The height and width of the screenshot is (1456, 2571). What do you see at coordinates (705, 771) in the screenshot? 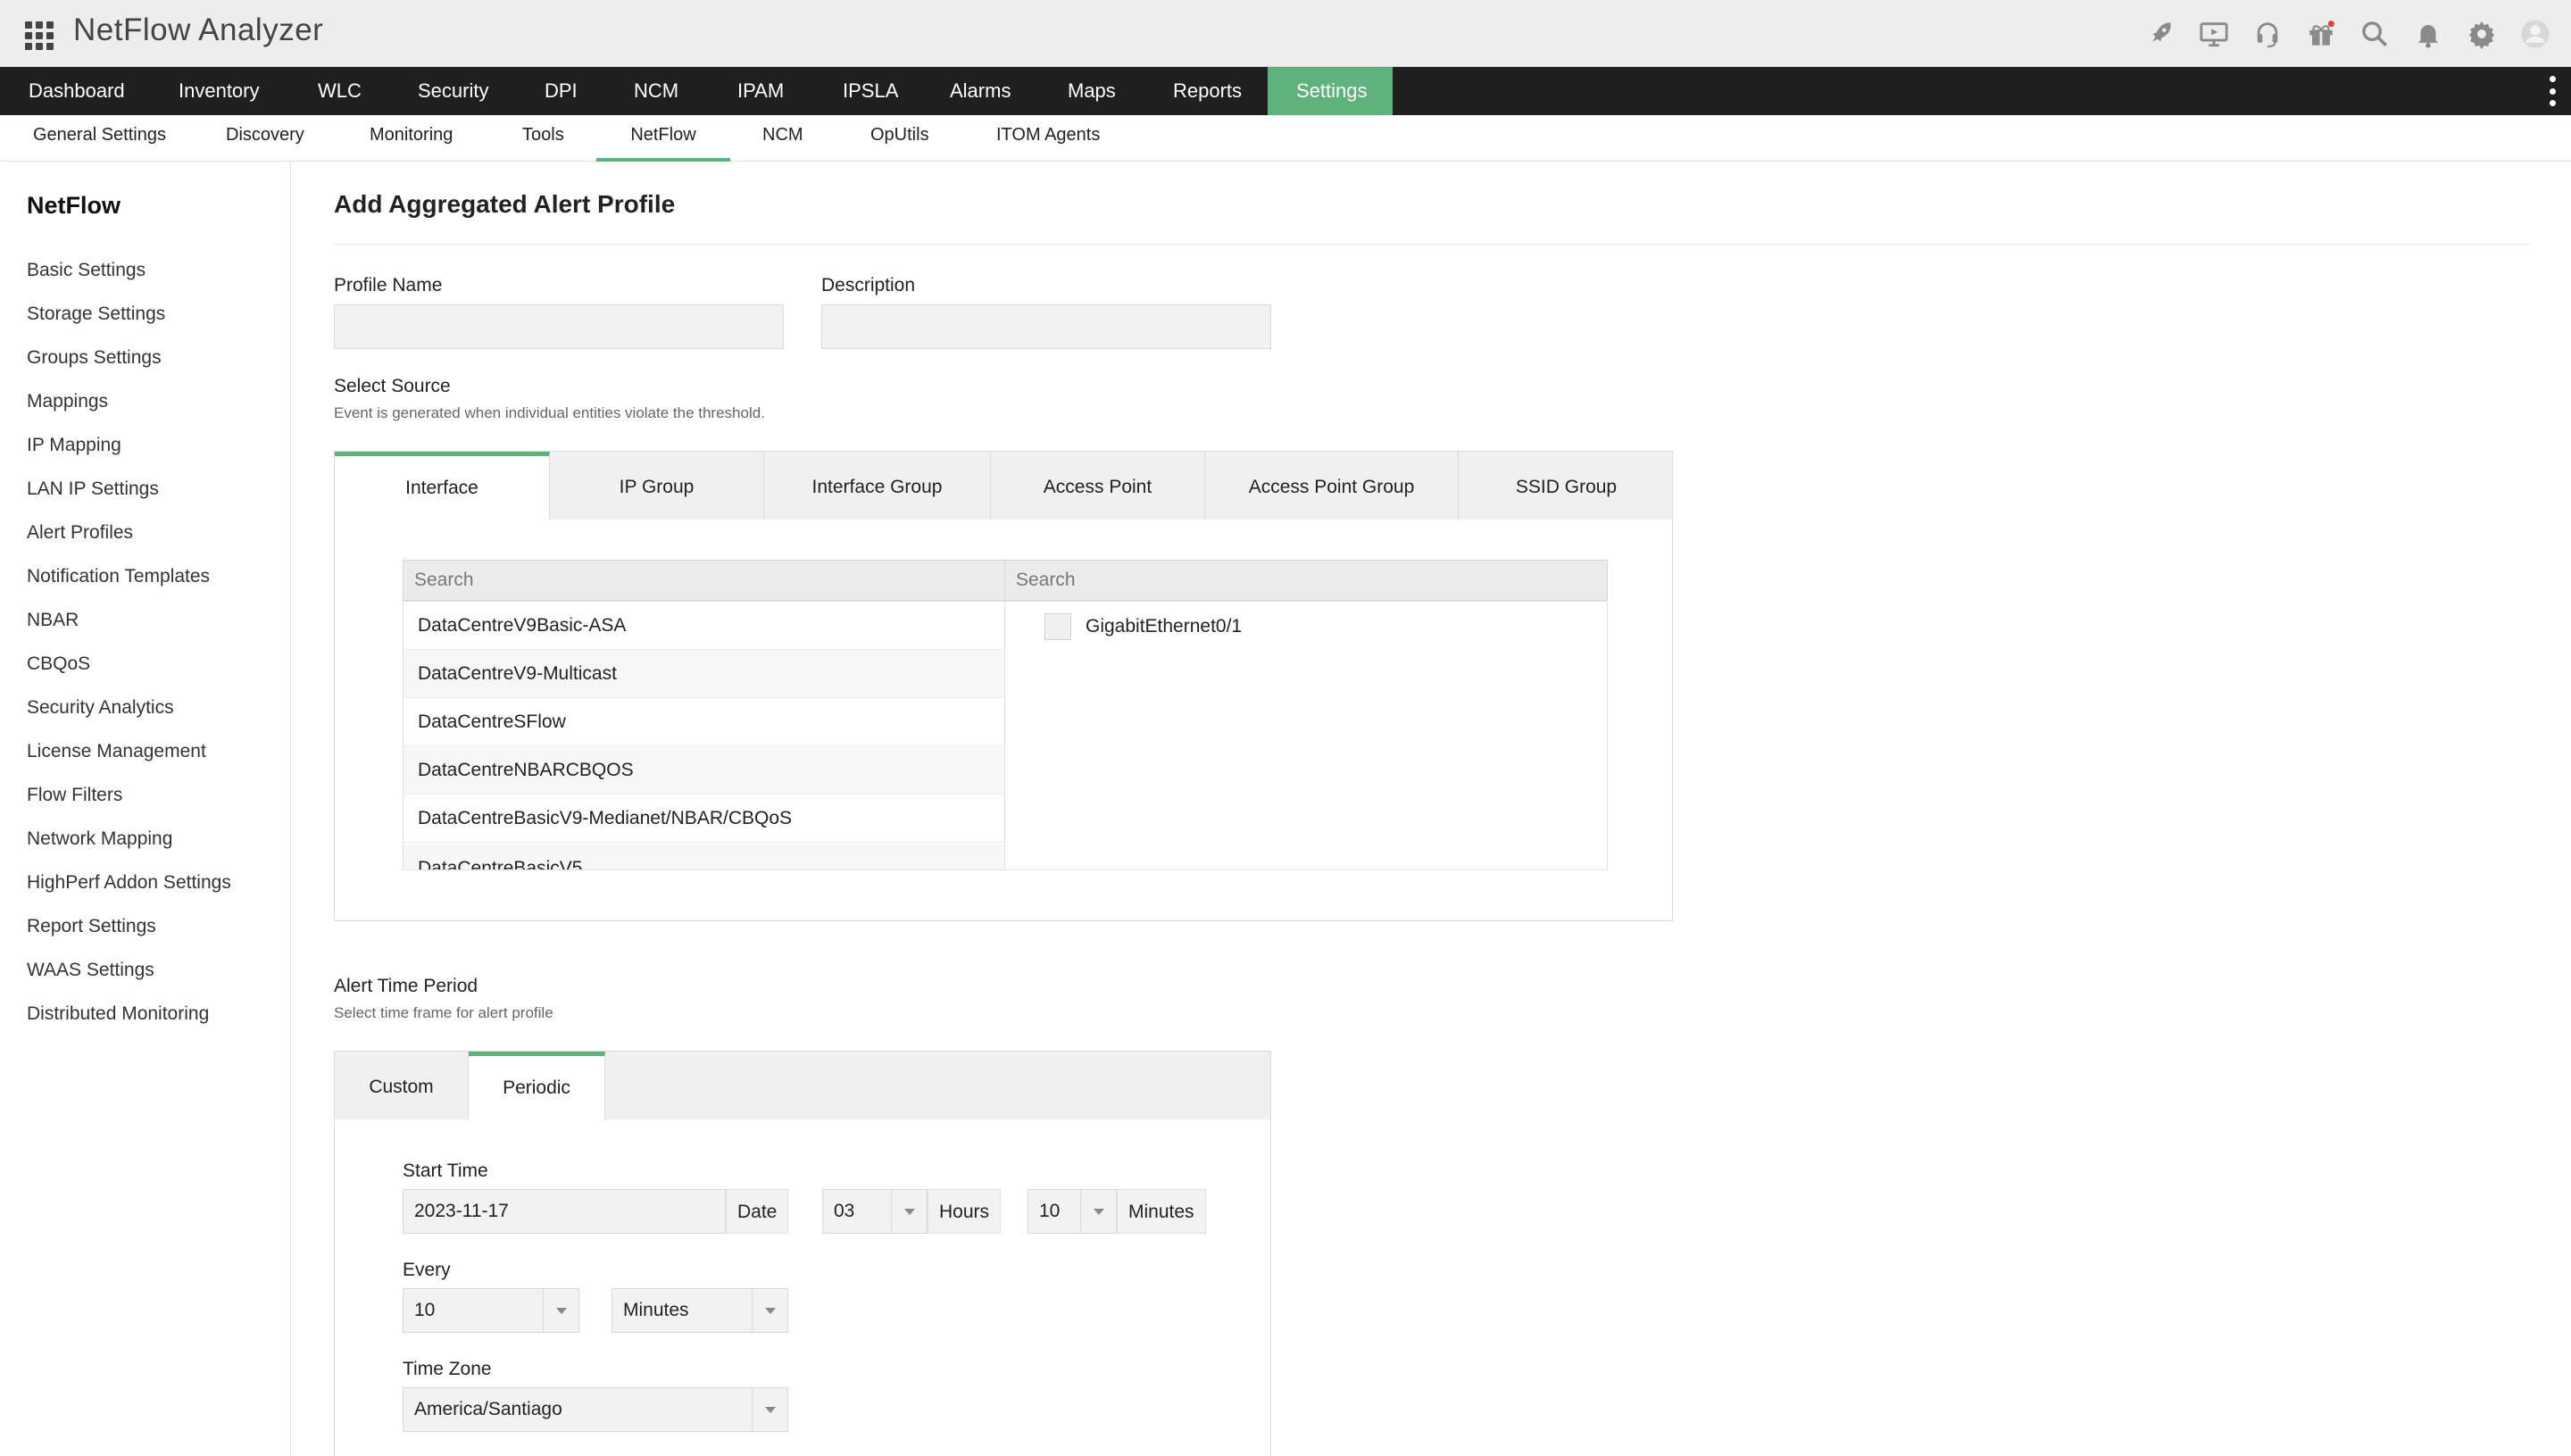
I see `list-item: DataCentreNBARCBQOS` at bounding box center [705, 771].